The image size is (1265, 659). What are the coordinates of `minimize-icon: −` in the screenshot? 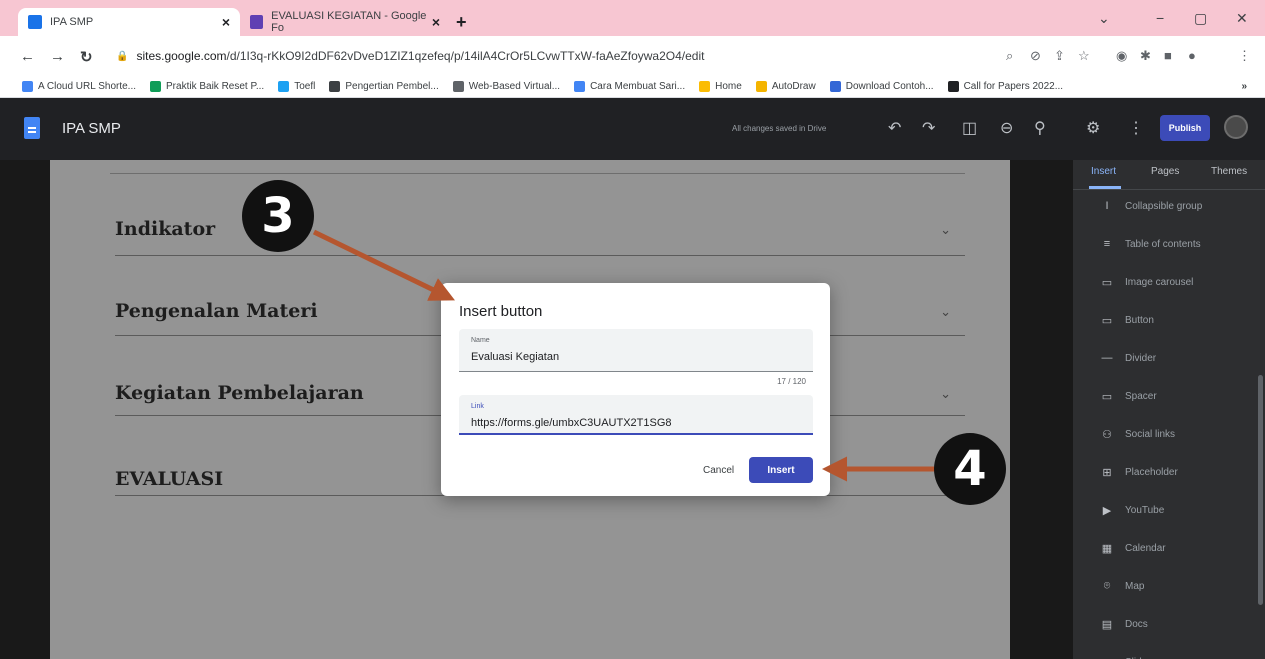 It's located at (1160, 18).